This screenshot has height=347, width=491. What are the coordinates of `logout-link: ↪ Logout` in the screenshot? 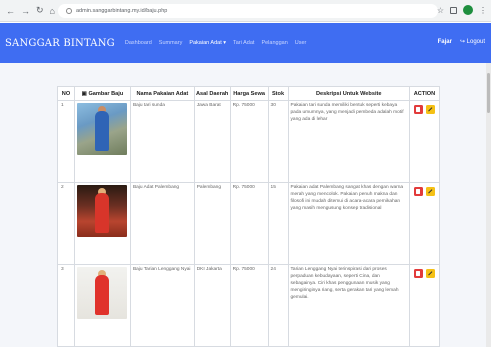 It's located at (472, 41).